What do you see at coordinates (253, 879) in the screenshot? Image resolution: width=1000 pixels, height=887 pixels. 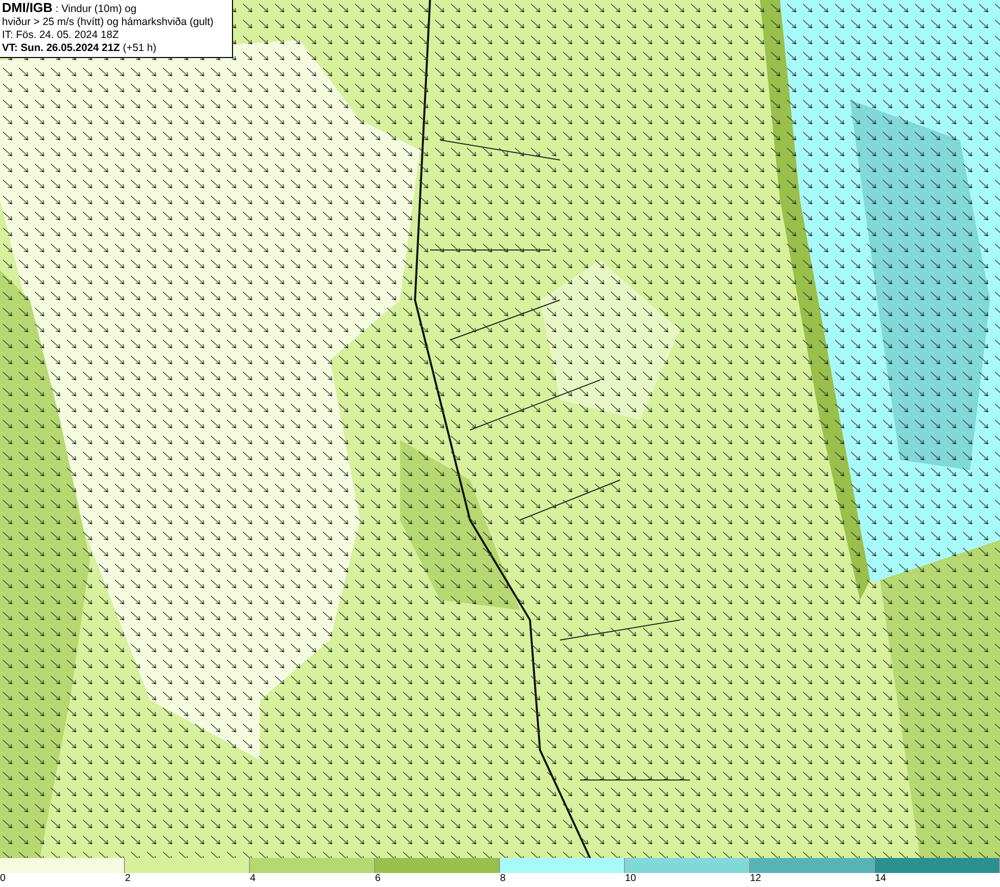 I see `scale-label: 4` at bounding box center [253, 879].